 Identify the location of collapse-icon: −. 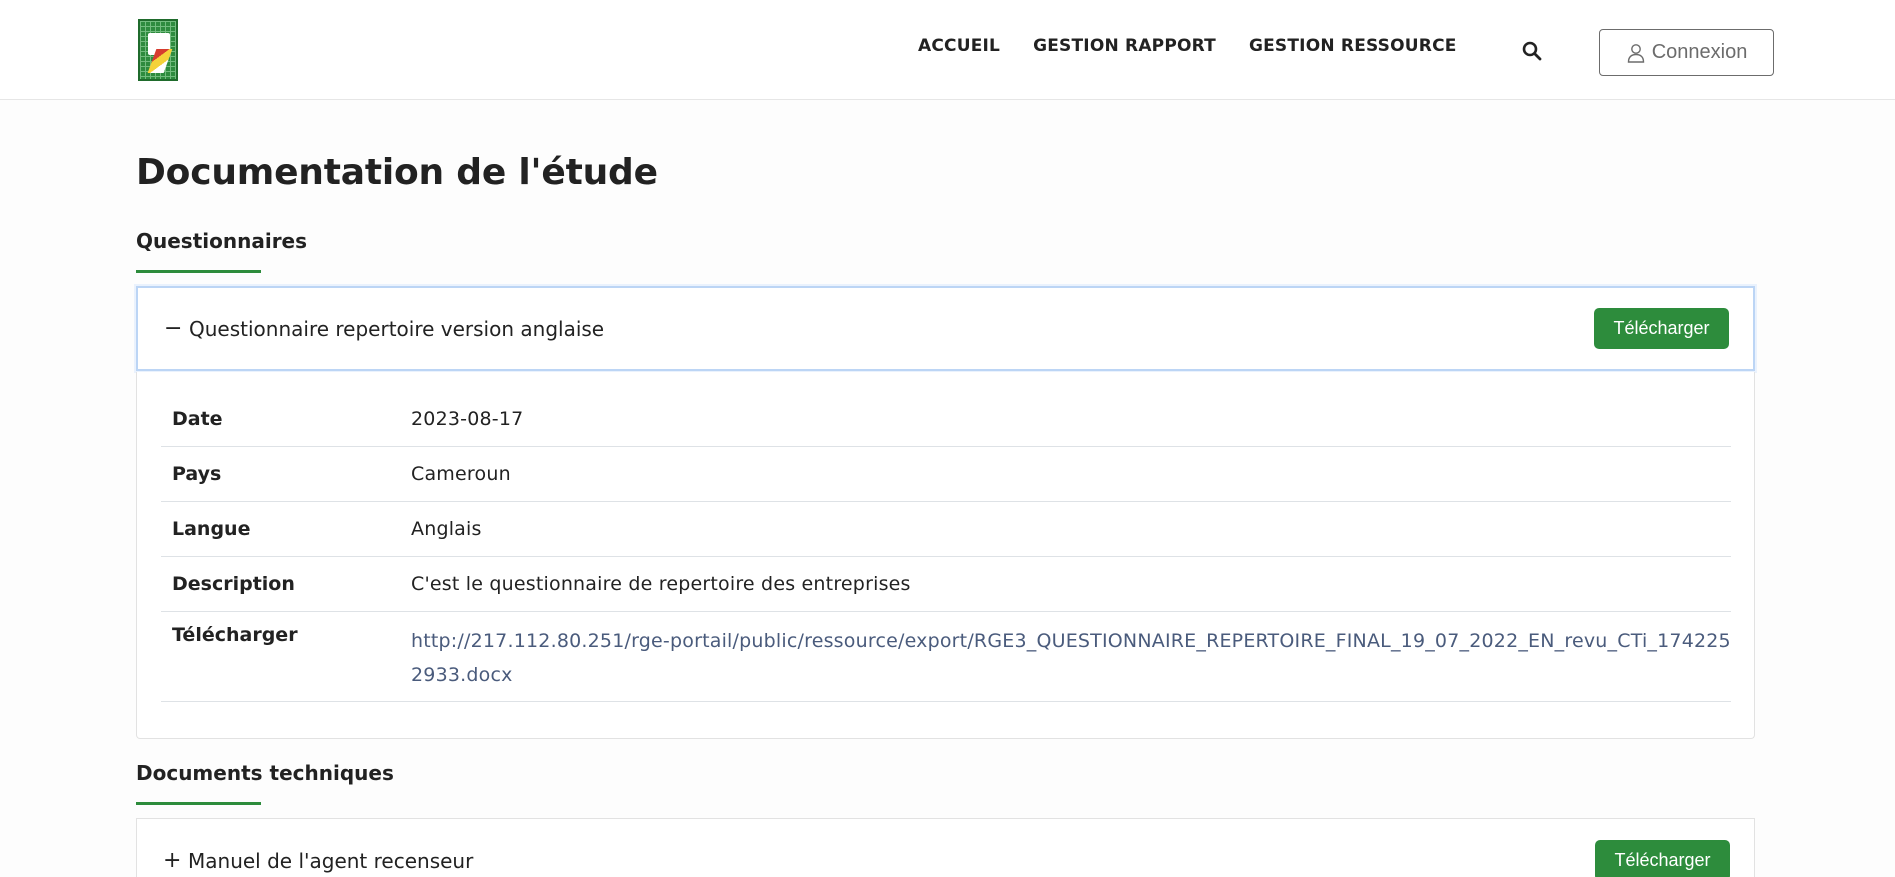
(173, 328).